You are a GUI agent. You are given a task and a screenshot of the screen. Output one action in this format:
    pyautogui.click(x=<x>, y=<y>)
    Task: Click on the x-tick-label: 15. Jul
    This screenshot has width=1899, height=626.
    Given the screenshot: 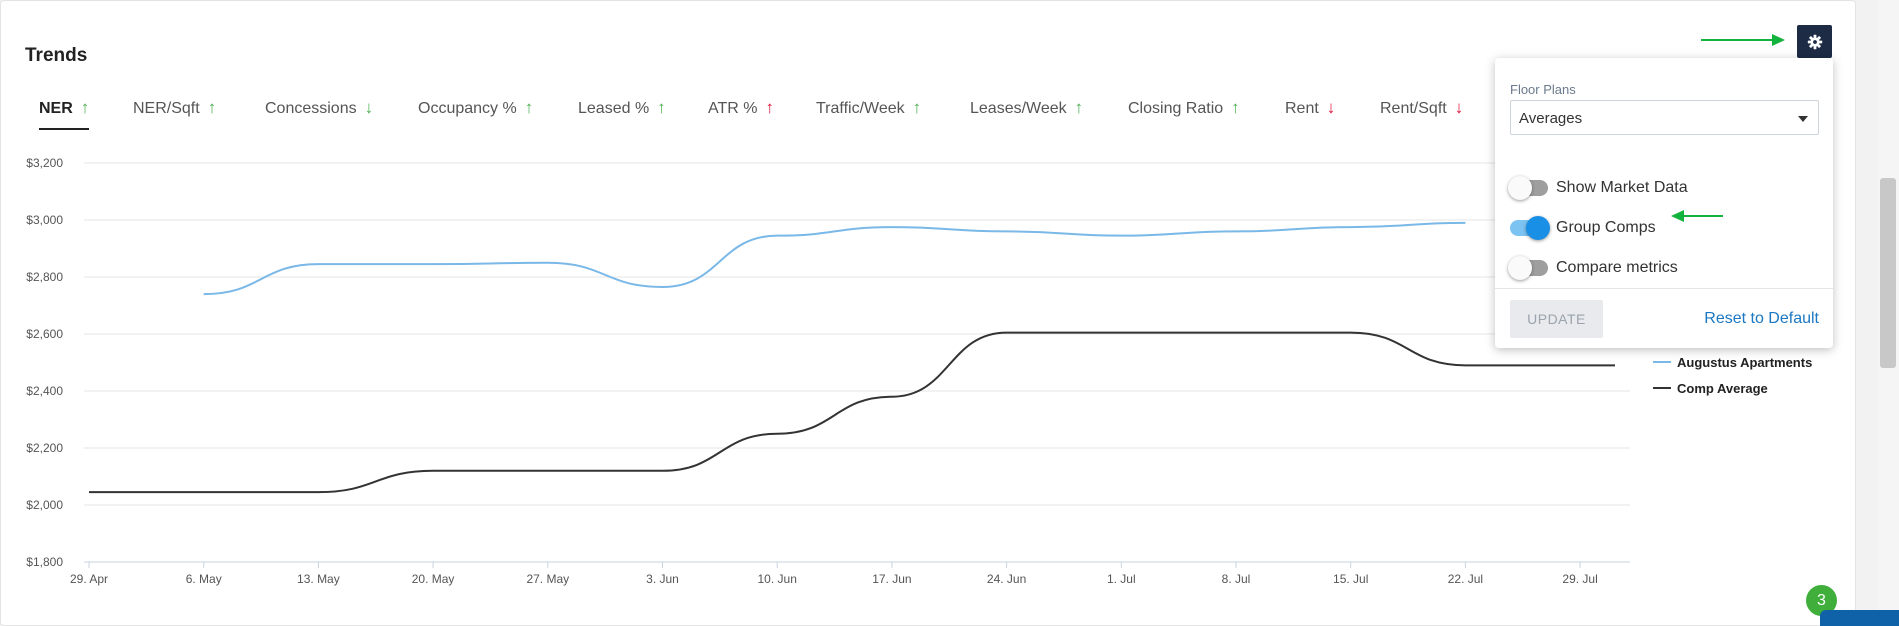 What is the action you would take?
    pyautogui.click(x=1350, y=579)
    